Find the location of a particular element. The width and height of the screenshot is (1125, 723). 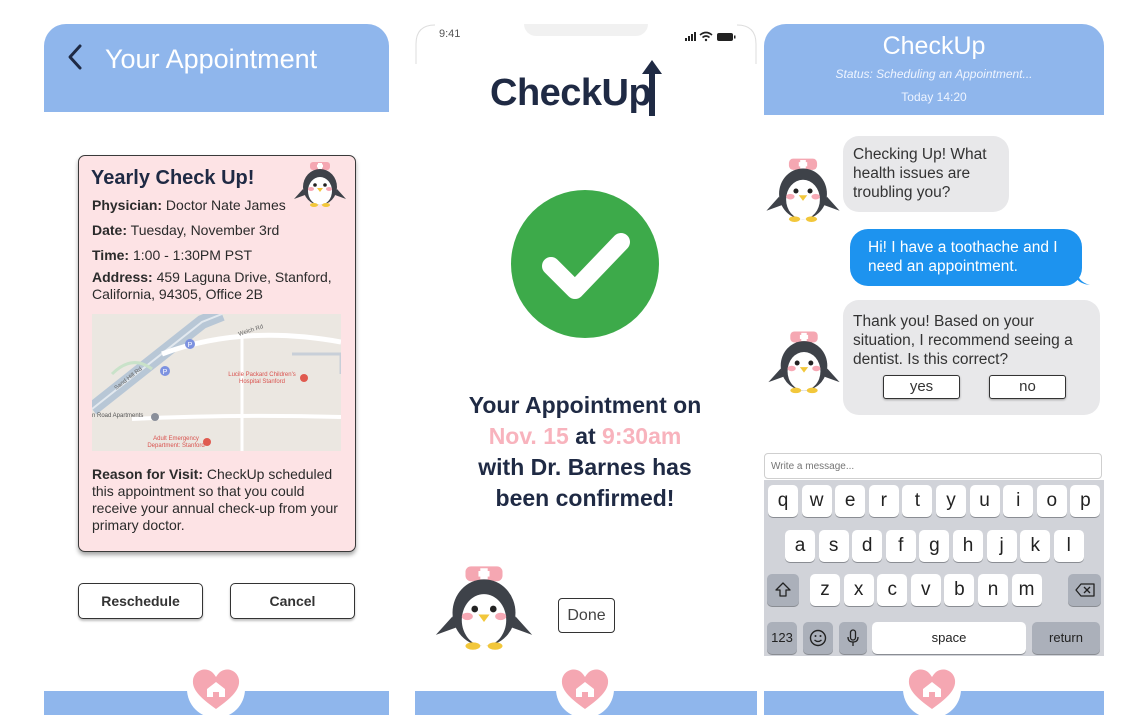

key-g: g is located at coordinates (934, 546).